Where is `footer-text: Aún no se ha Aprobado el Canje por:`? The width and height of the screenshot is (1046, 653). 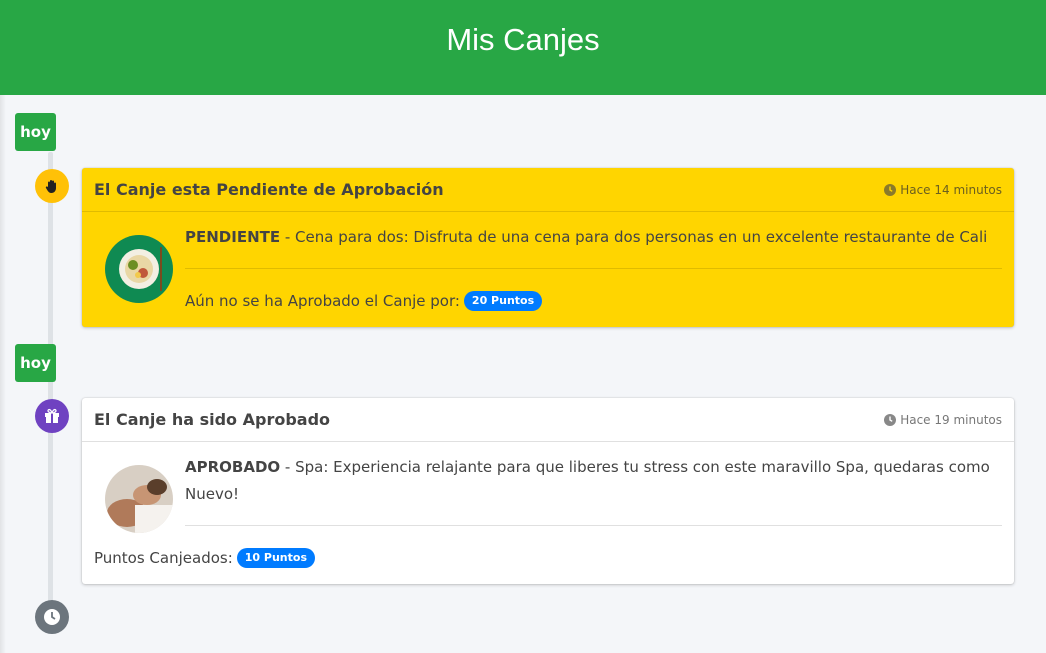
footer-text: Aún no se ha Aprobado el Canje por: is located at coordinates (322, 301).